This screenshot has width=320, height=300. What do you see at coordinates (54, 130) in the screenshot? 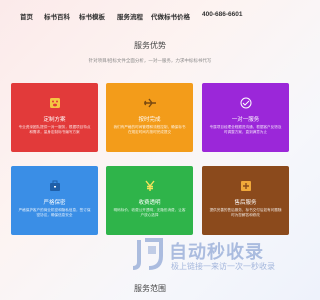
I see `card-desc: 专业资深团队提供一对一服务，根据项目特点和需求，量身定制标书编写方案` at bounding box center [54, 130].